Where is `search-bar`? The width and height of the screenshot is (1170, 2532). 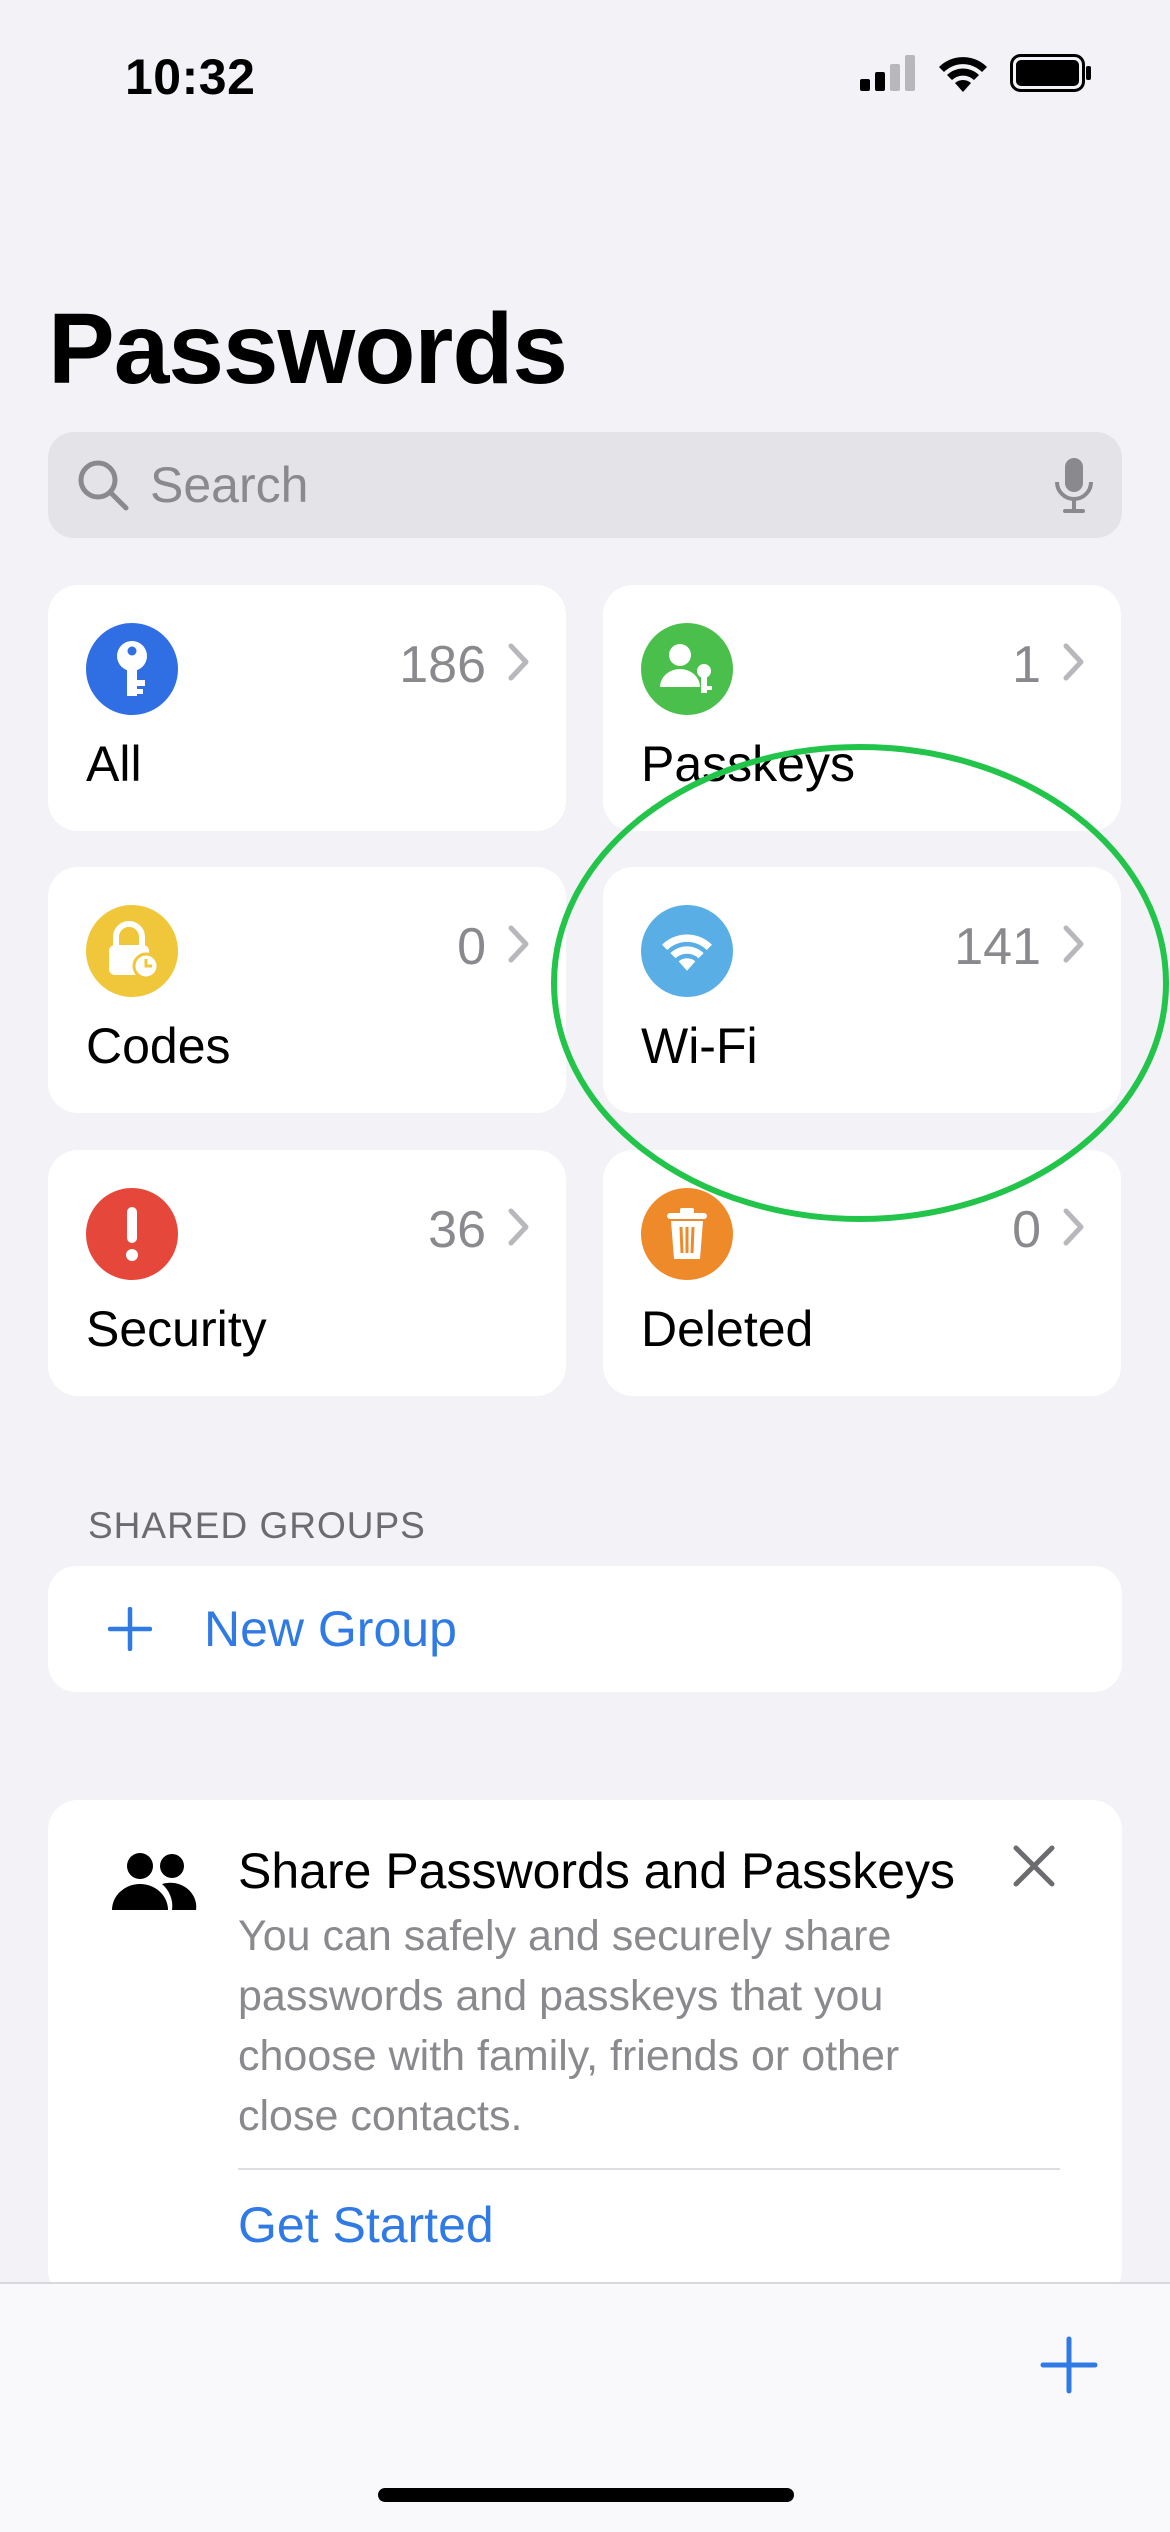
search-bar is located at coordinates (585, 485).